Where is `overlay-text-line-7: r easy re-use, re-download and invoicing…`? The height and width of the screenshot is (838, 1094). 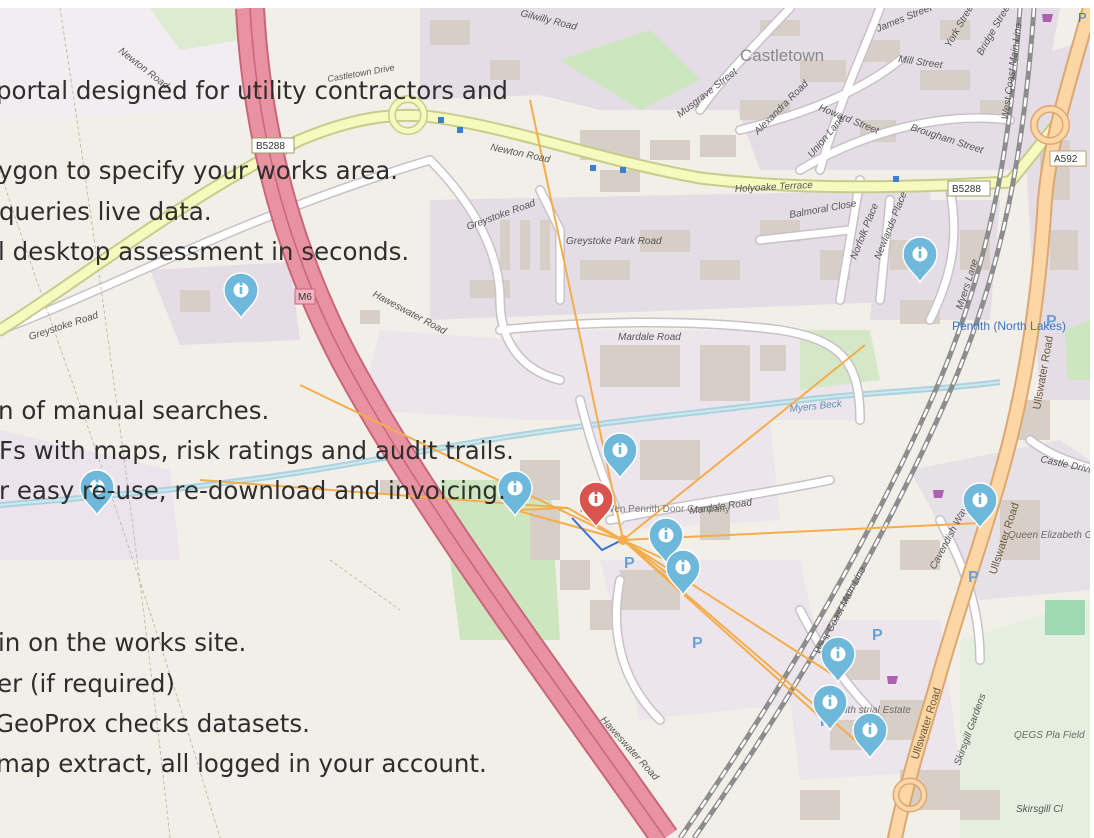
overlay-text-line-7: r easy re-use, re-download and invoicing… is located at coordinates (253, 490).